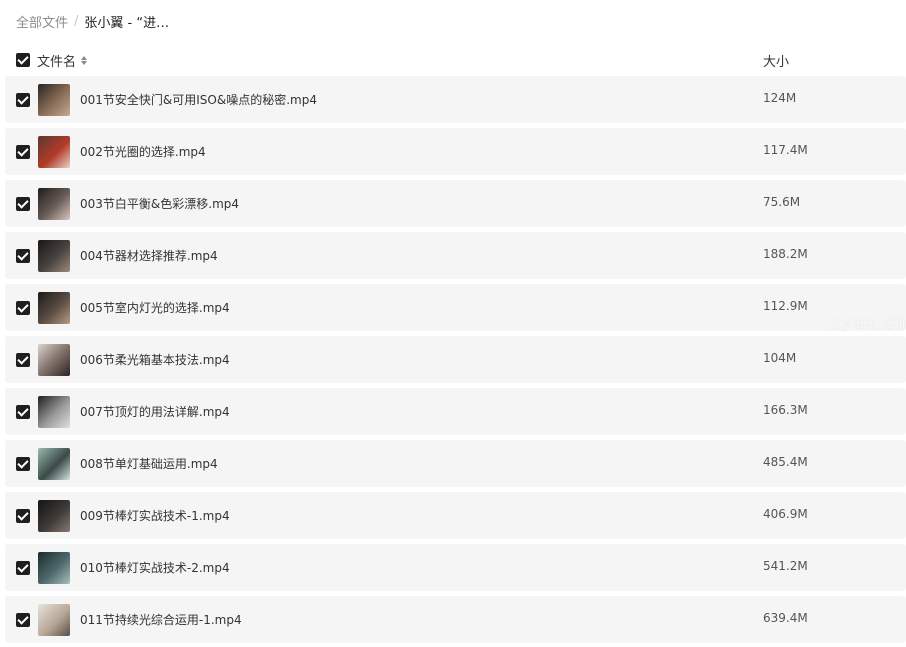 The height and width of the screenshot is (647, 906). I want to click on name-column-header: 文件名, so click(62, 60).